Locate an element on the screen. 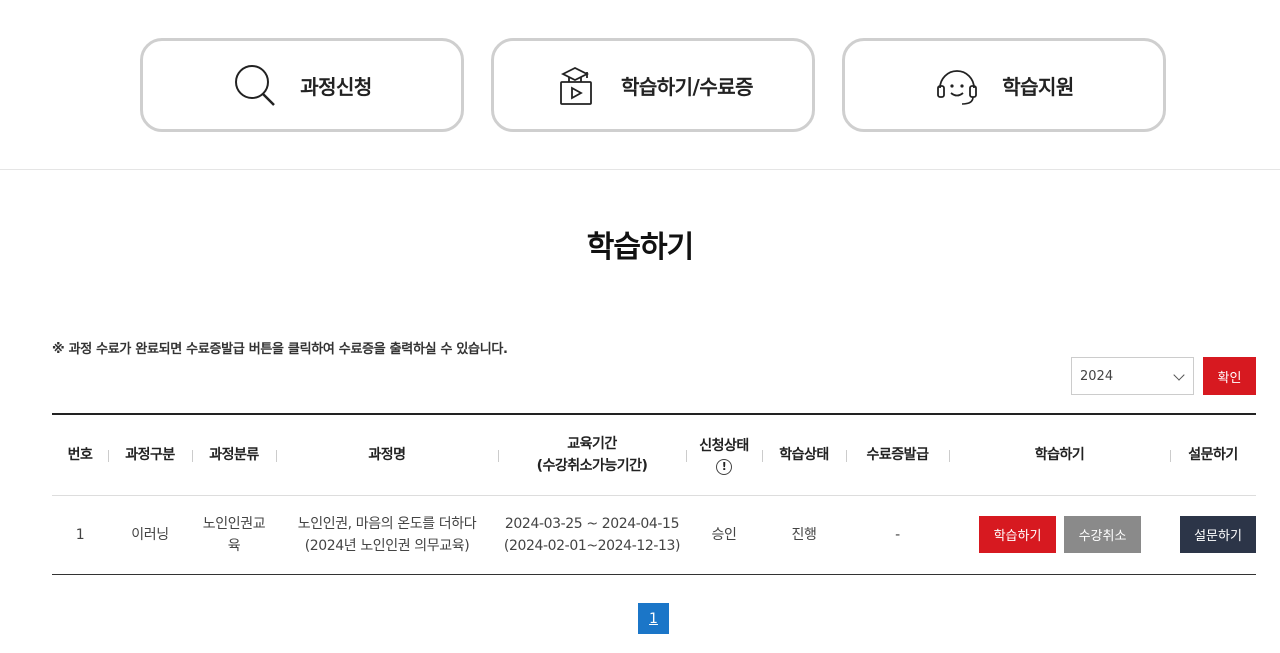 This screenshot has height=653, width=1280. row-no: 1 is located at coordinates (80, 535).